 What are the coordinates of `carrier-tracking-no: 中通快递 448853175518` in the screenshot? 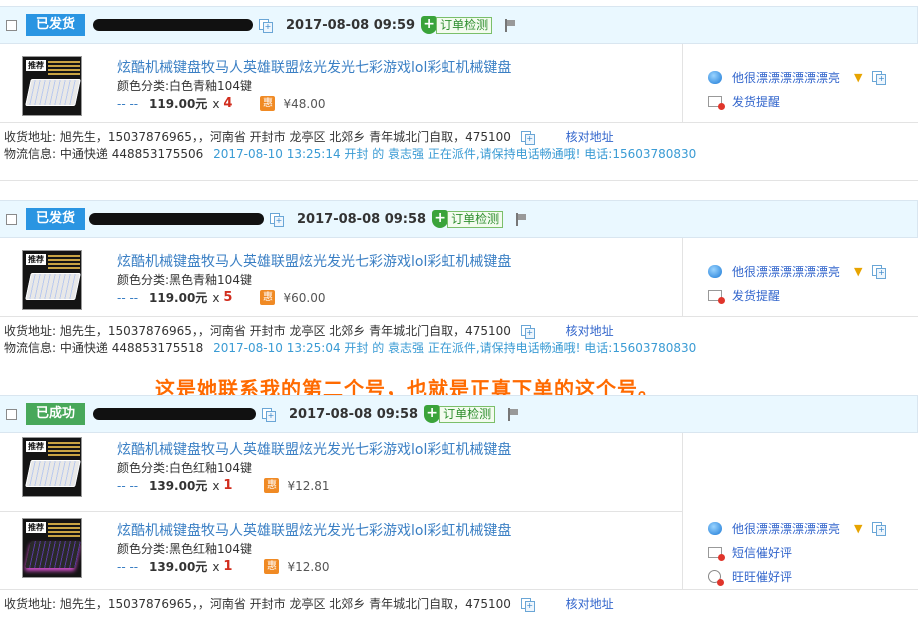 It's located at (131, 348).